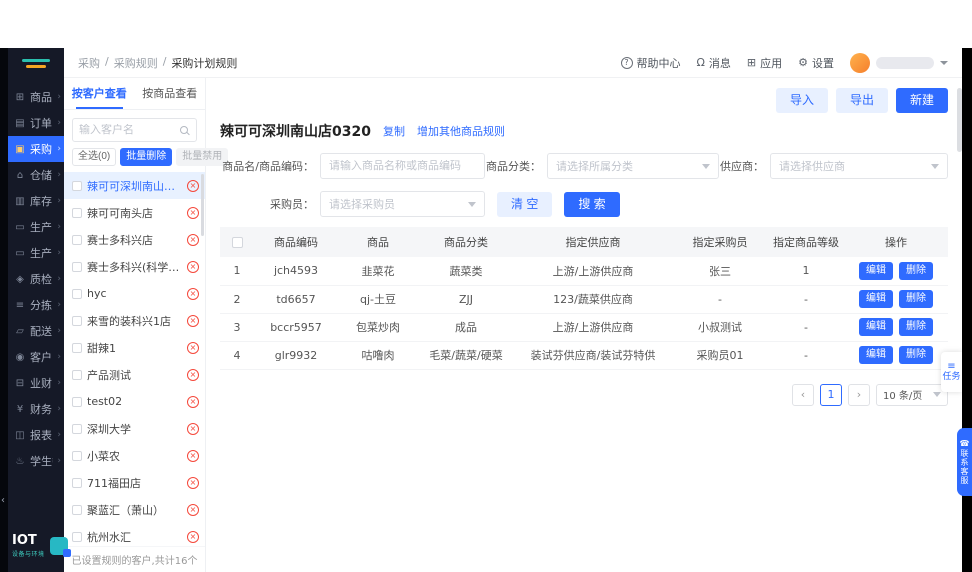 The width and height of the screenshot is (972, 572). Describe the element at coordinates (36, 435) in the screenshot. I see `sidebar-item-报表: ◫ 报表 ›` at that location.